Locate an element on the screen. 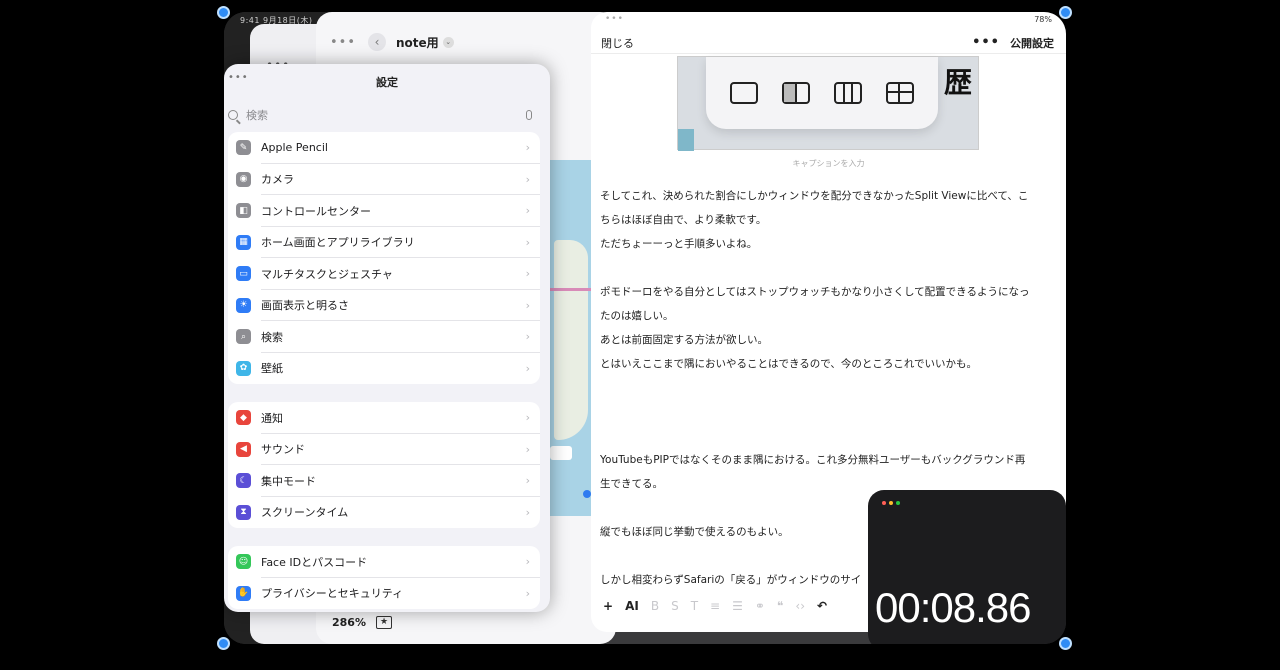 The image size is (1280, 670). window-dots-icon: ••• is located at coordinates (614, 19).